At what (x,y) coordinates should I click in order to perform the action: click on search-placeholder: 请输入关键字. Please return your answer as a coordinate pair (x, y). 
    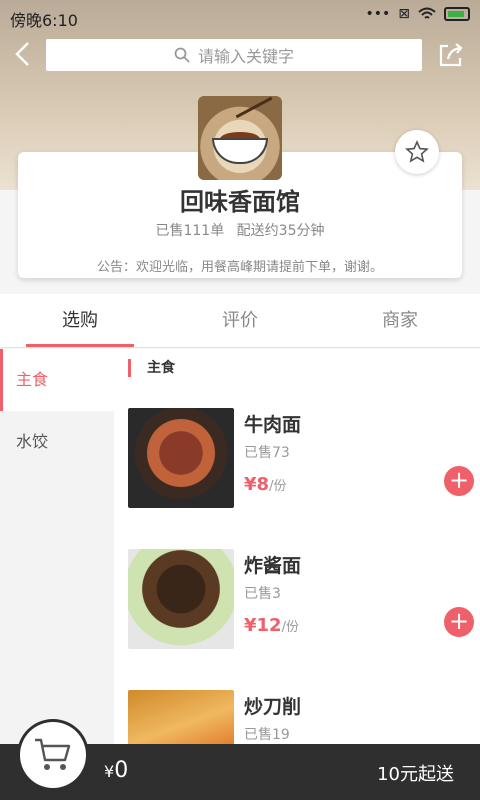
    Looking at the image, I should click on (245, 56).